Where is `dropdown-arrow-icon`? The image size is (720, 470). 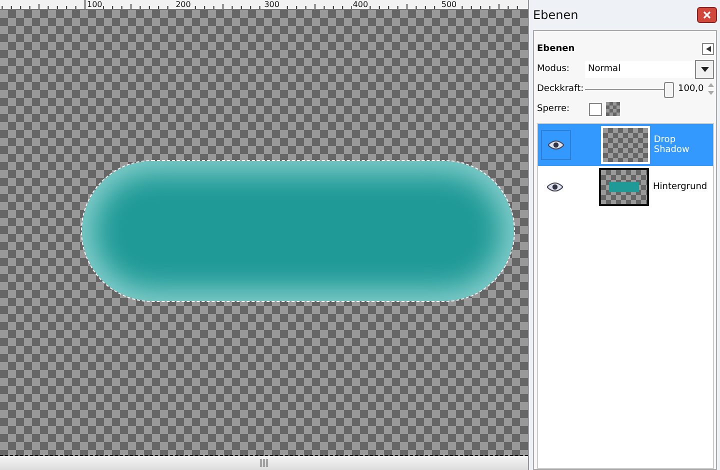
dropdown-arrow-icon is located at coordinates (704, 69).